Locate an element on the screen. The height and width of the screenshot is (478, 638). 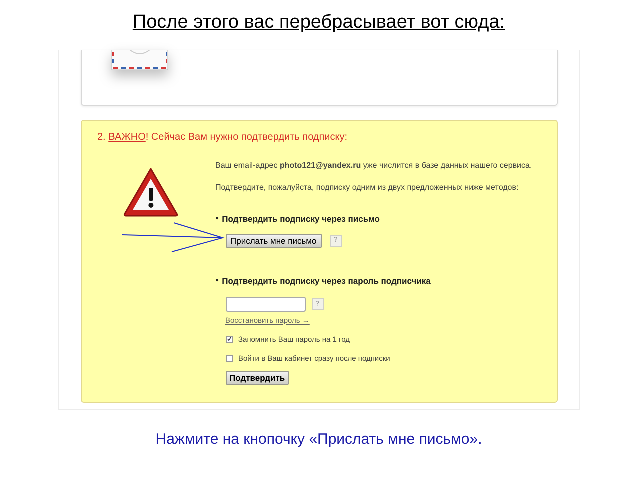
method-title: Подтвердить подписку через пароль подписчика is located at coordinates (326, 281).